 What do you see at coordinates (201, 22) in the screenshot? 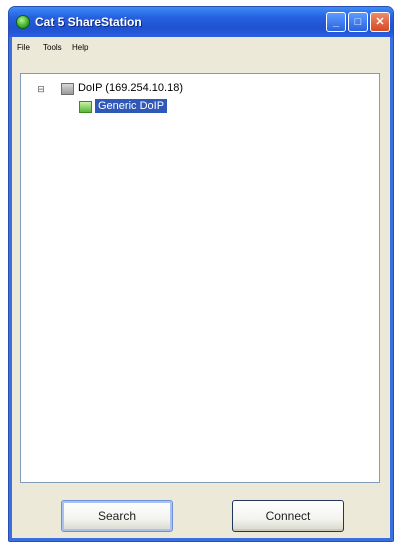
I see `title-bar: Cat 5 ShareStation _ □ ✕` at bounding box center [201, 22].